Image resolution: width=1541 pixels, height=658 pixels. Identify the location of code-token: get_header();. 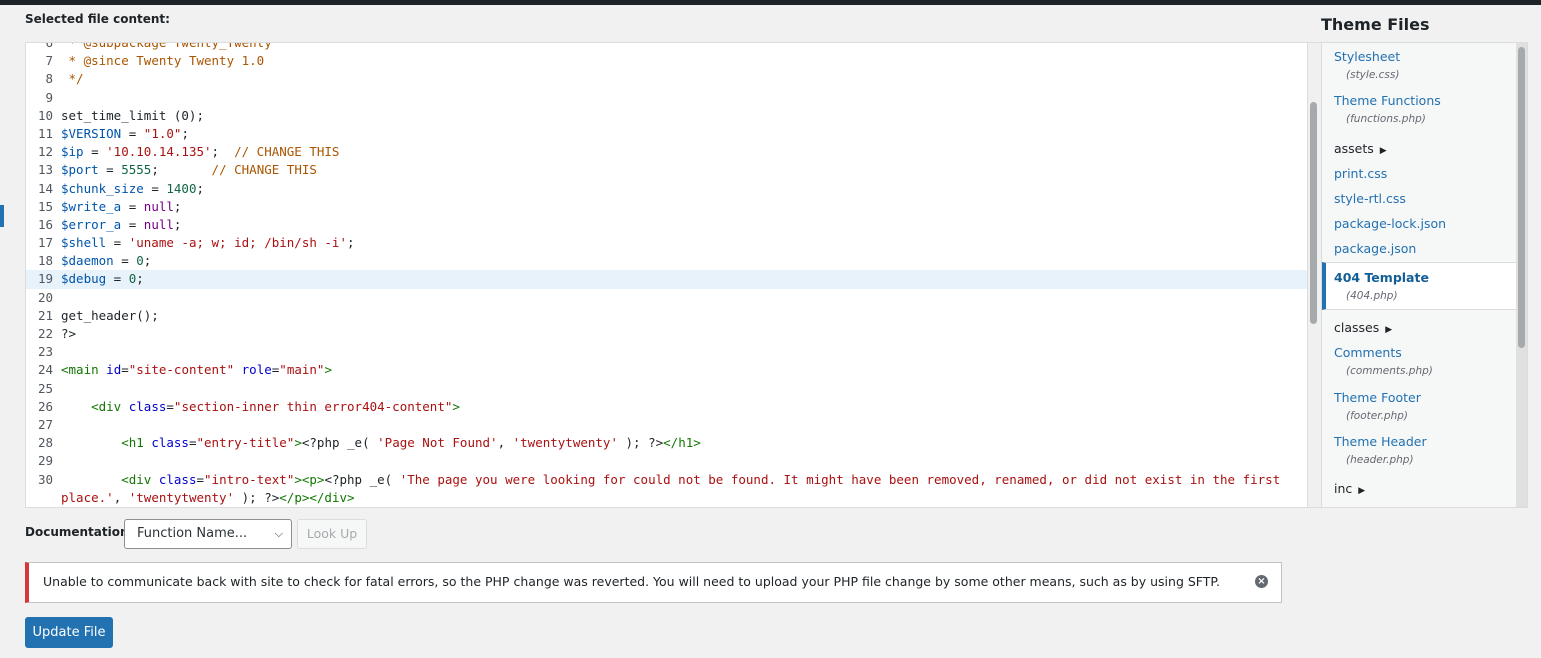
(110, 315).